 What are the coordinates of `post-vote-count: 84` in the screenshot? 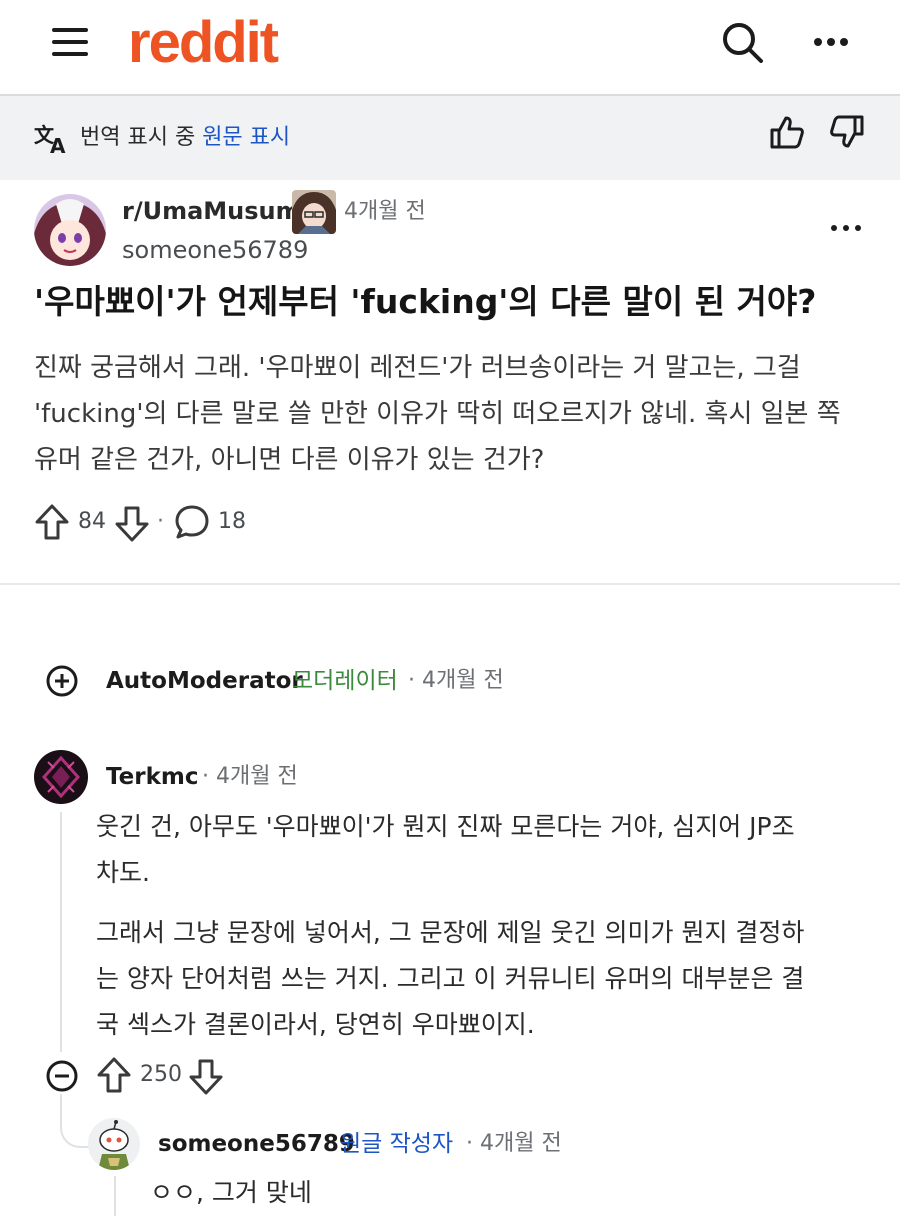 It's located at (92, 521).